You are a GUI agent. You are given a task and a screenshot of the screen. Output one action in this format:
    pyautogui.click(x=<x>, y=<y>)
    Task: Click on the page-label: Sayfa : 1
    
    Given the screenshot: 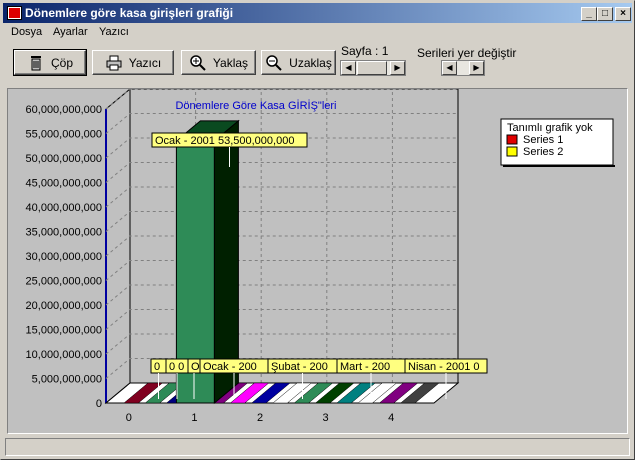 What is the action you would take?
    pyautogui.click(x=365, y=51)
    